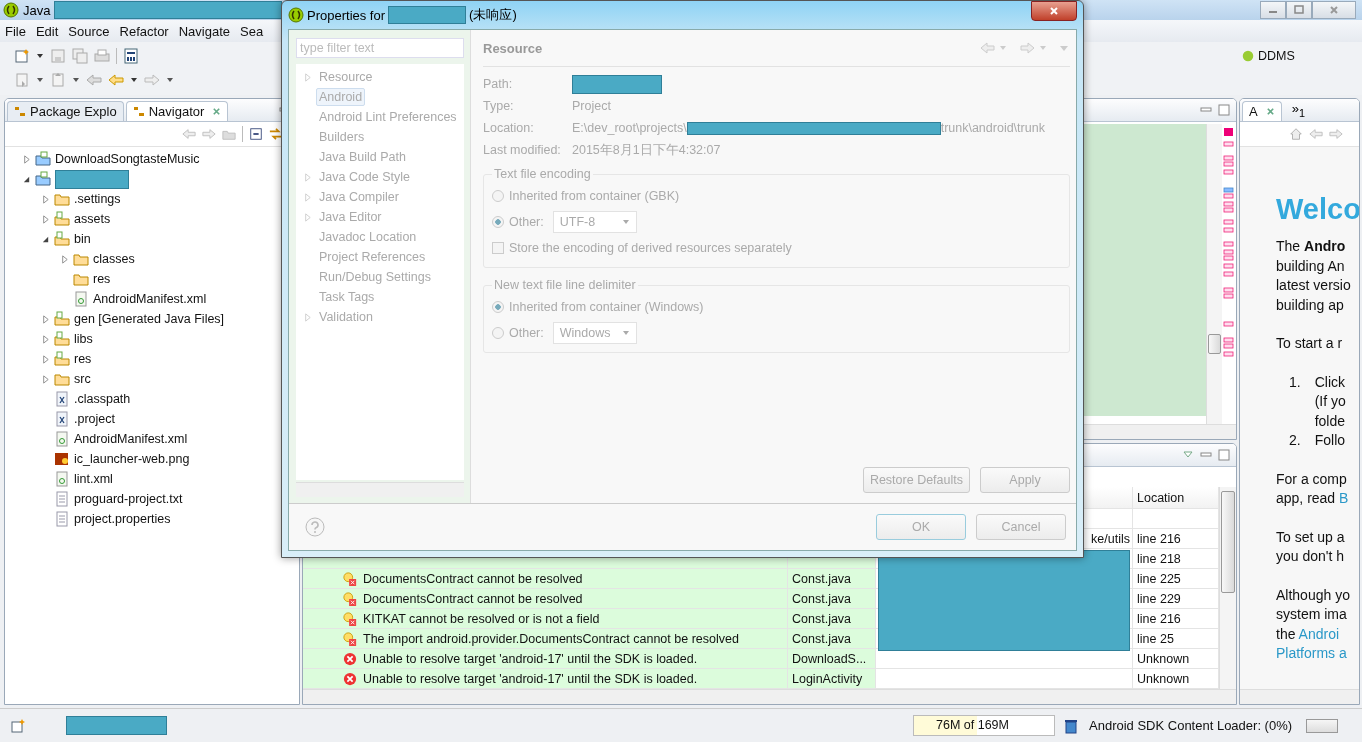 The height and width of the screenshot is (742, 1362). I want to click on view-tab: Navigator, so click(177, 111).